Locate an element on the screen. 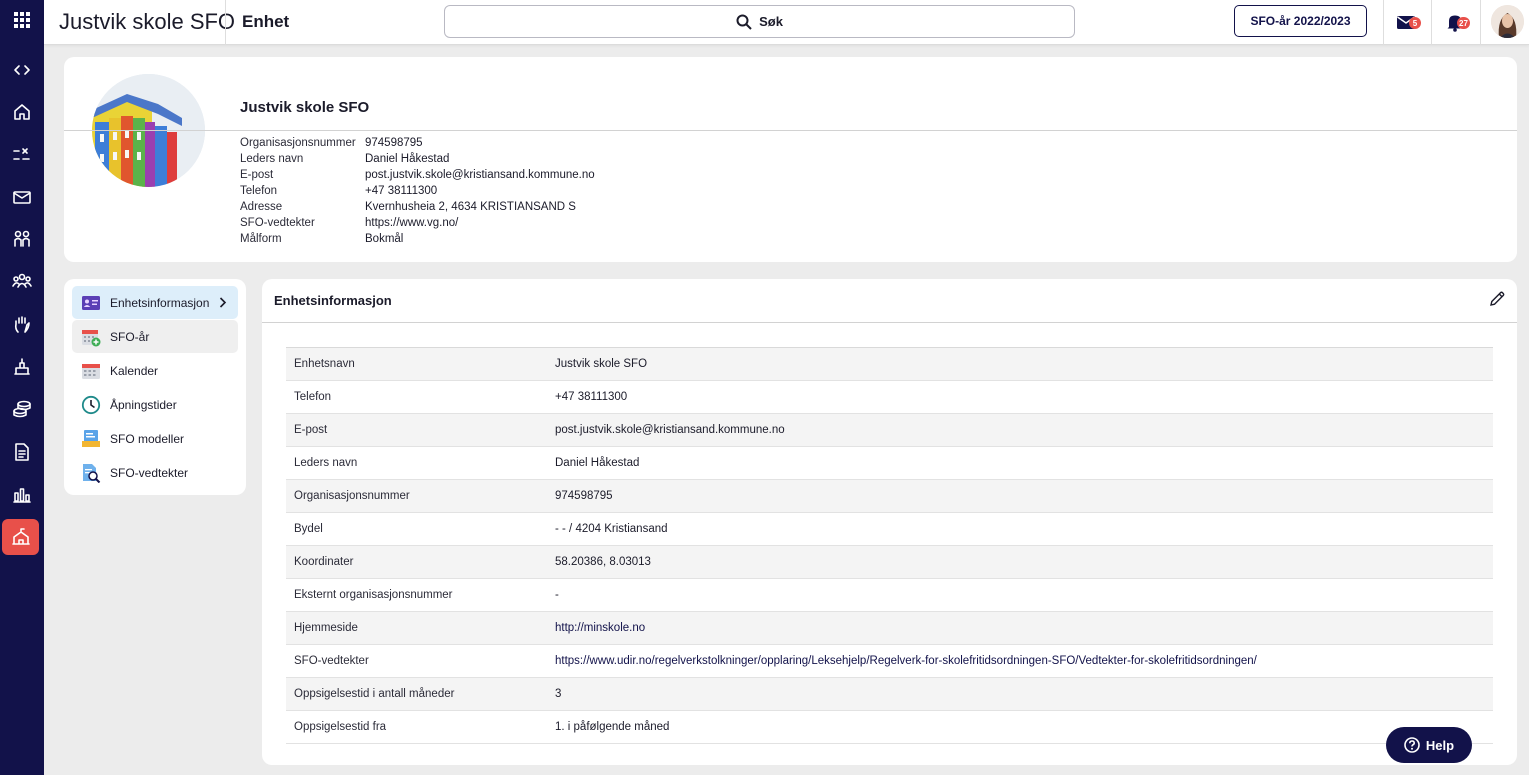 The height and width of the screenshot is (775, 1529). row-label: Bydel is located at coordinates (308, 529).